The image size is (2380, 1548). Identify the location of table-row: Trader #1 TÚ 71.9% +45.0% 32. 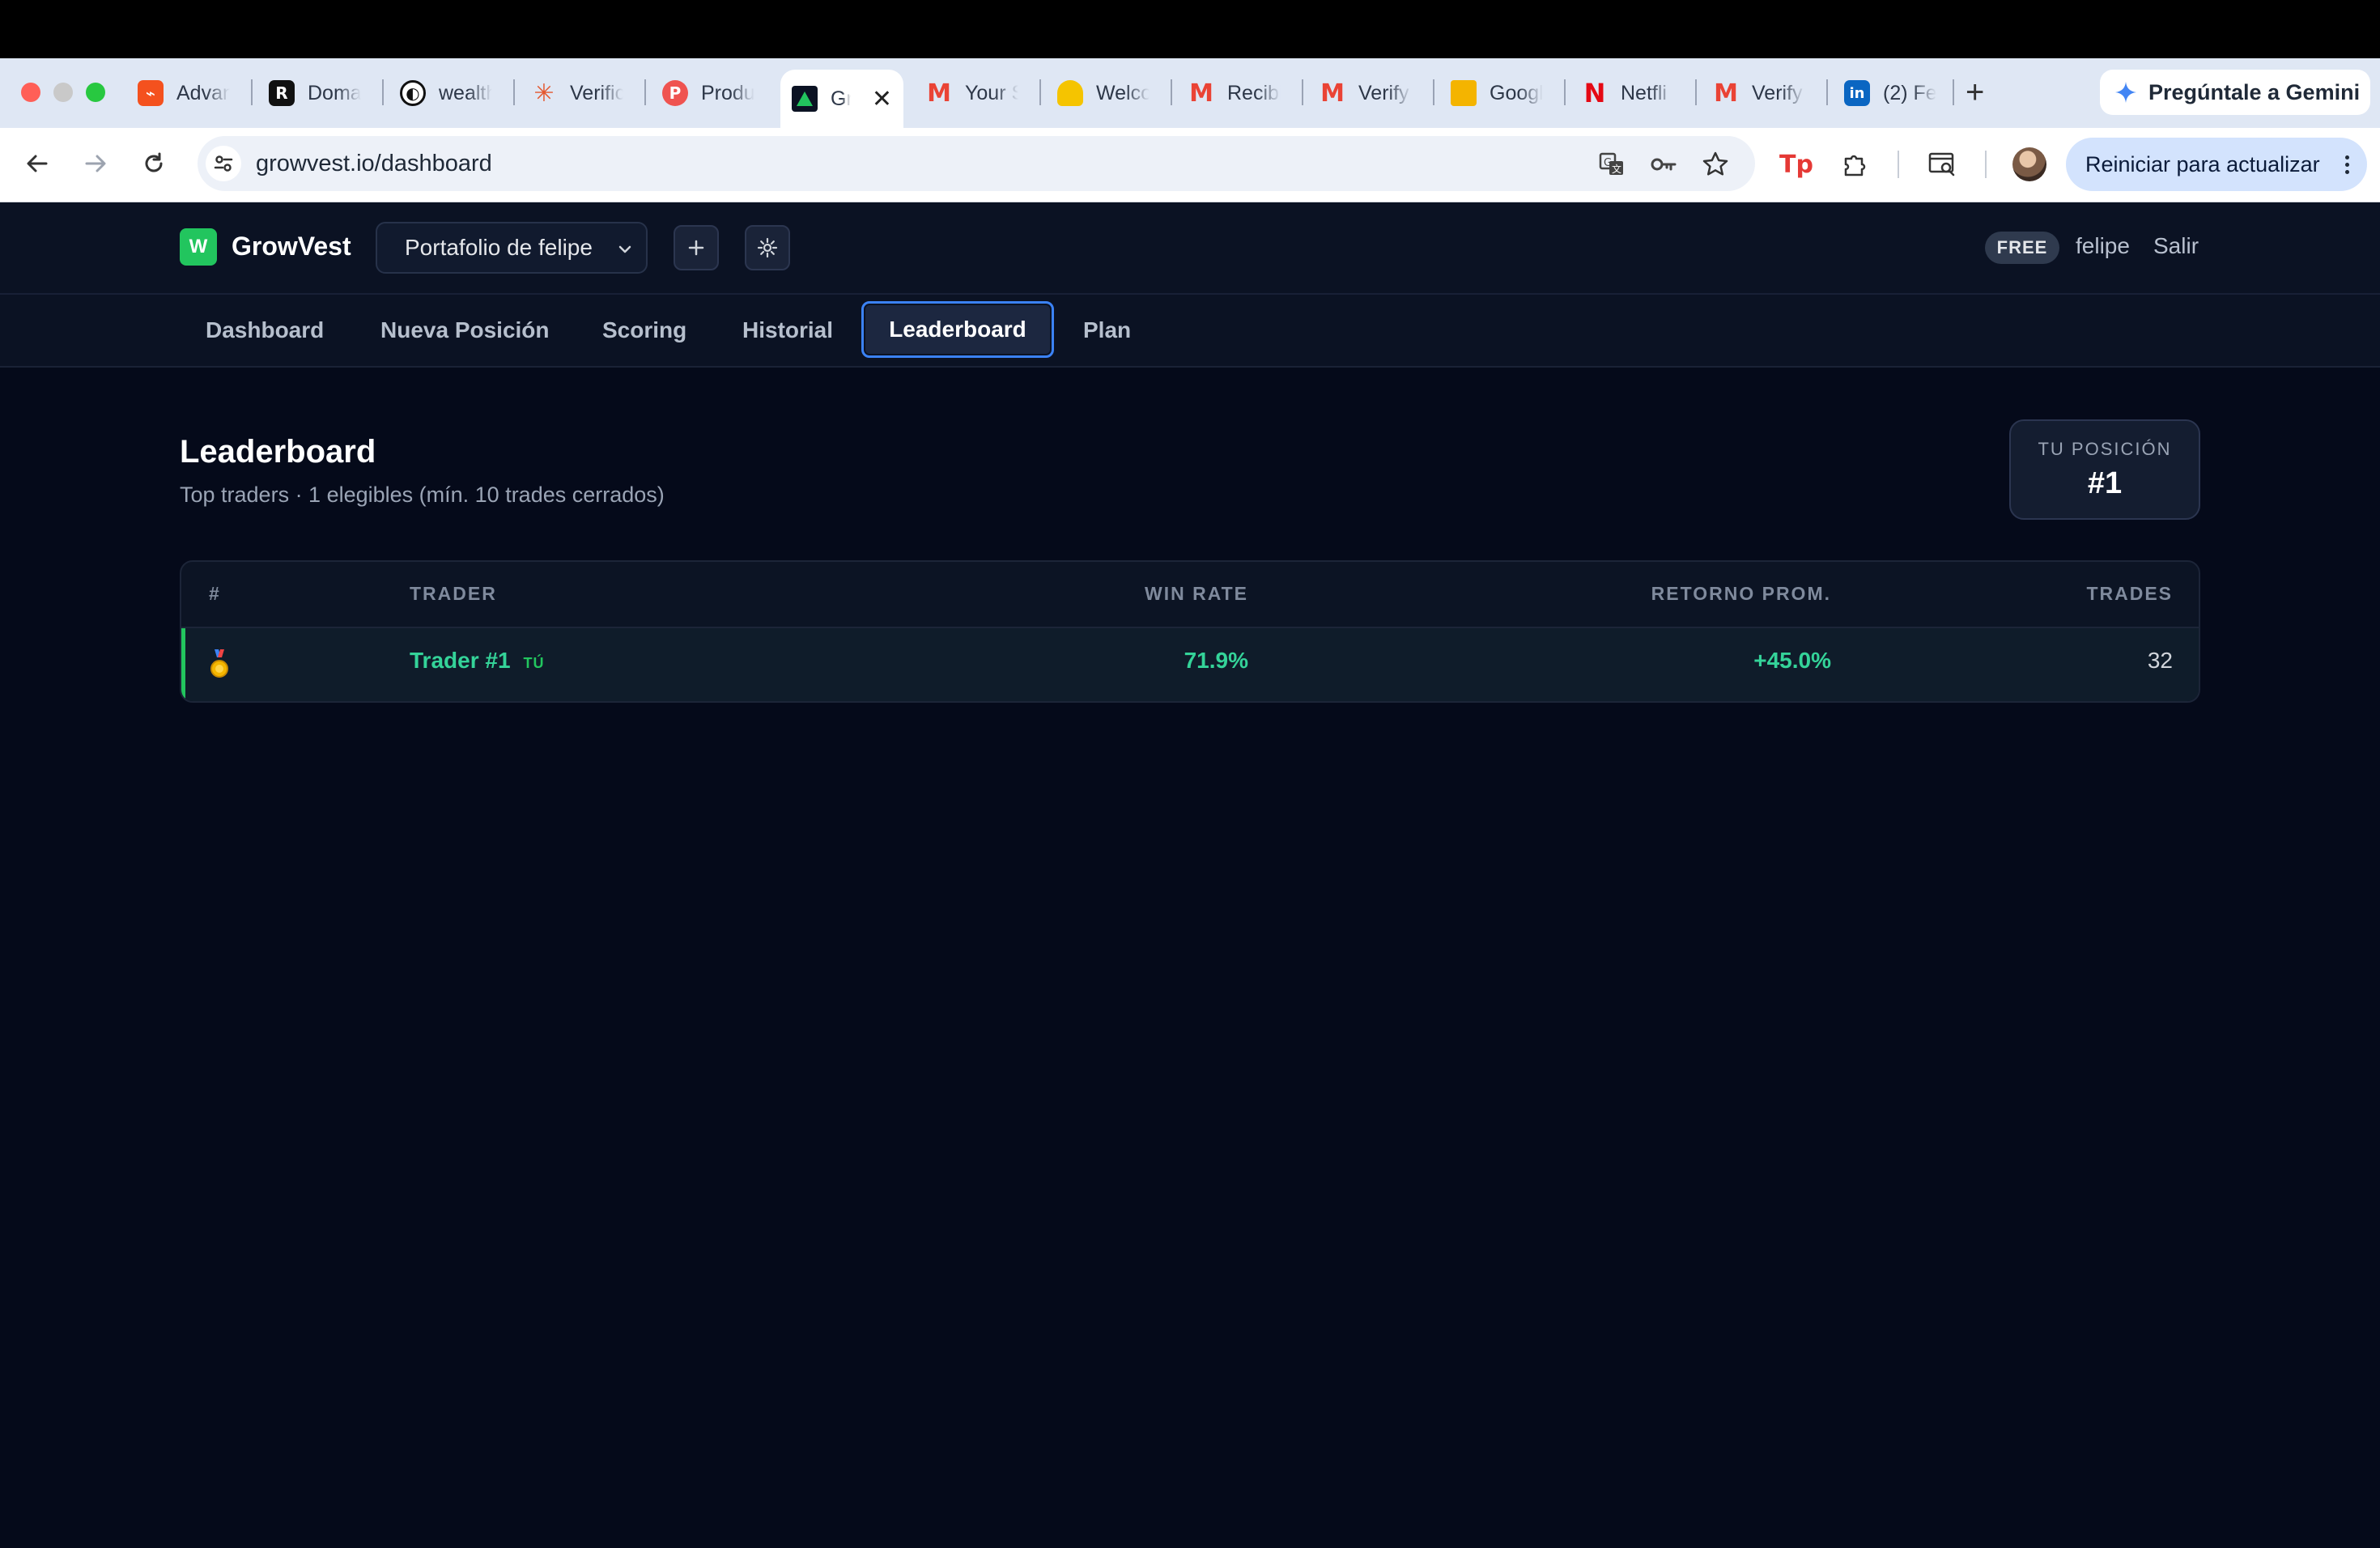
(1190, 665).